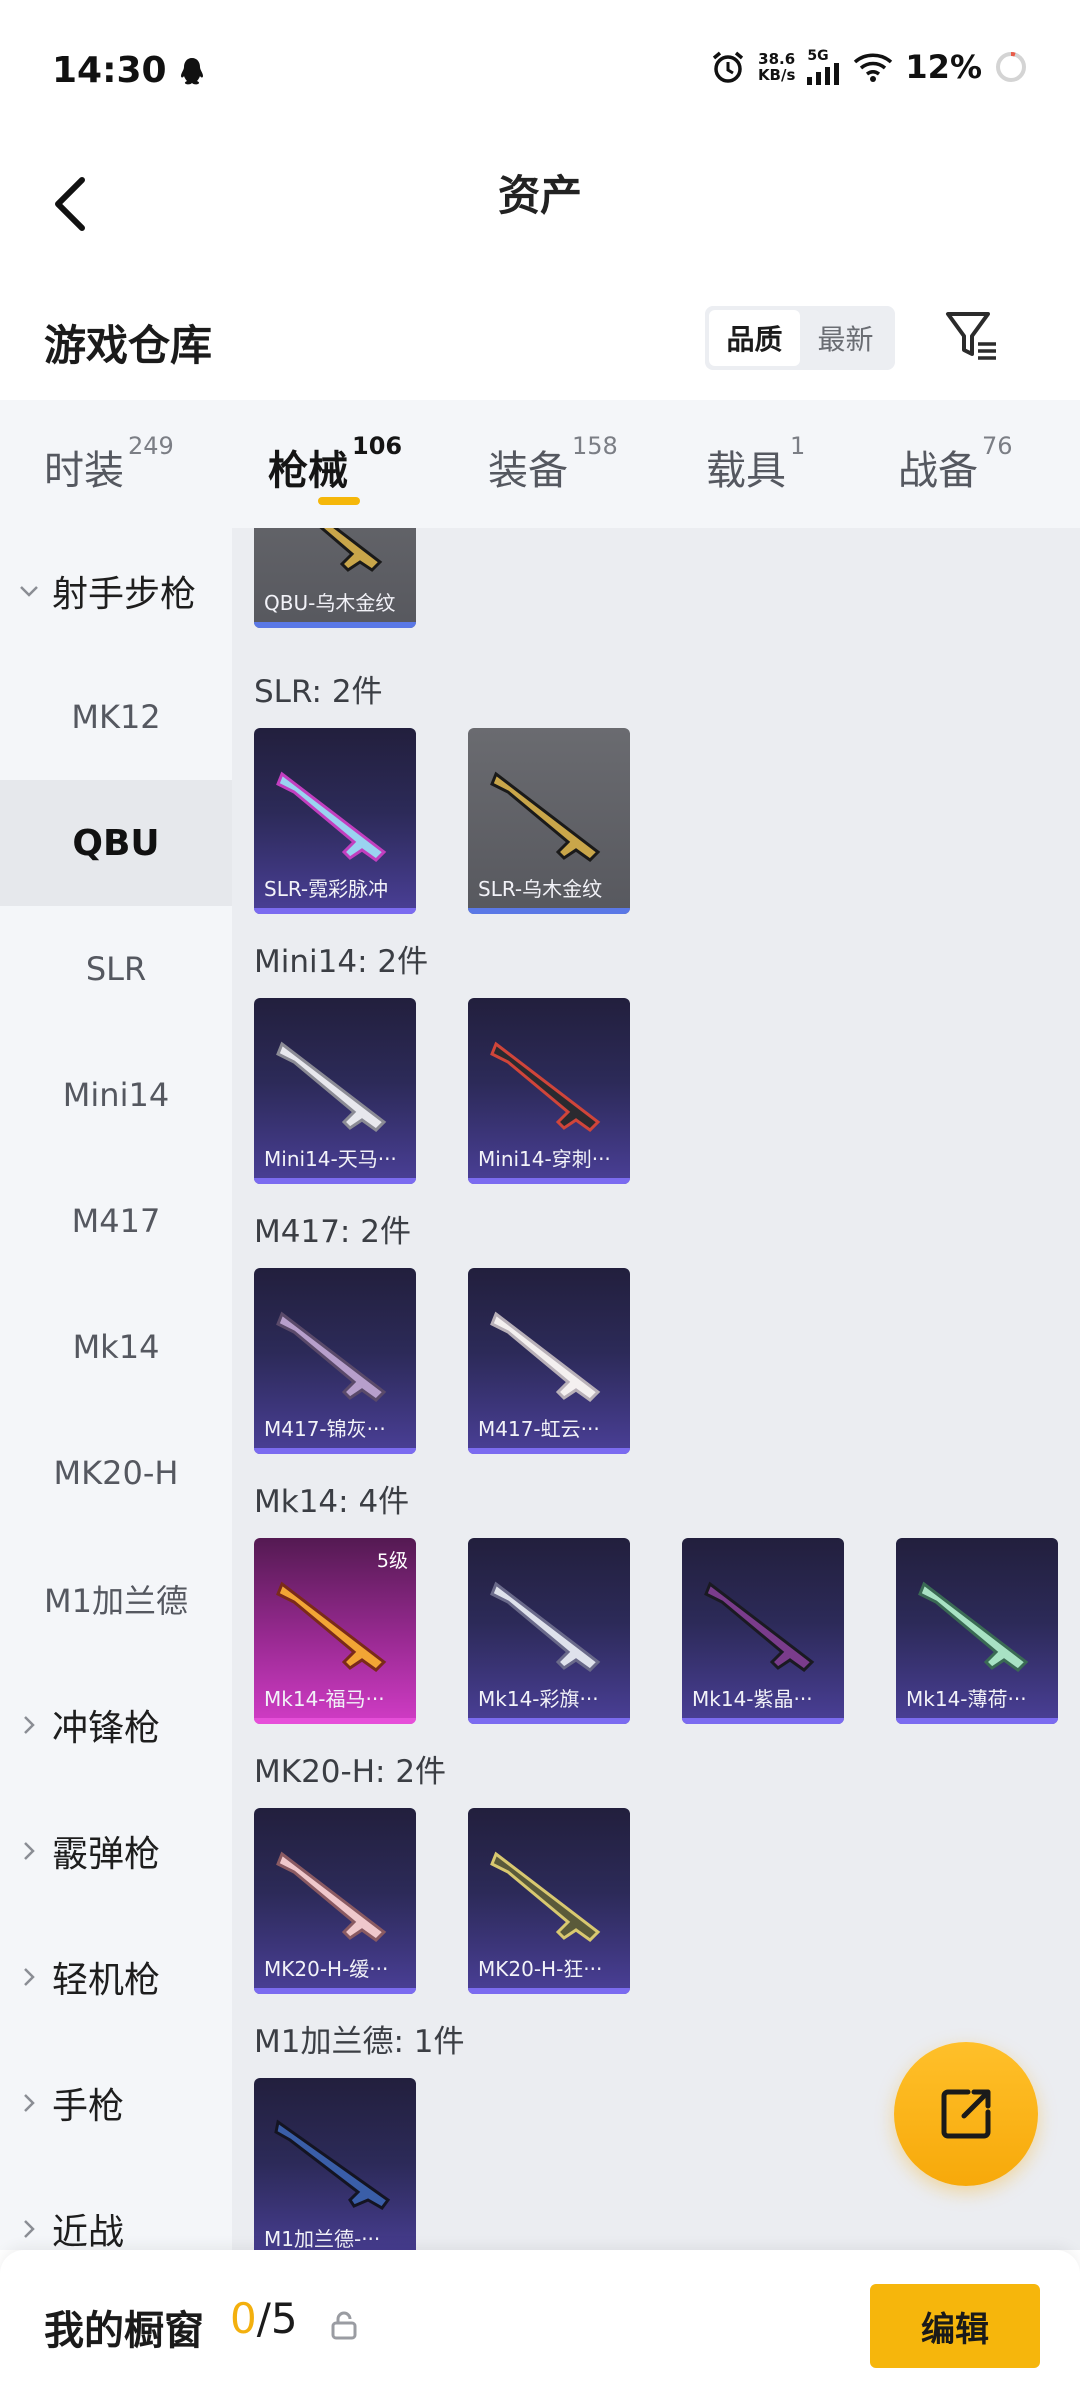 The height and width of the screenshot is (2400, 1080). Describe the element at coordinates (332, 1502) in the screenshot. I see `section-title: Mk14: 4件` at that location.